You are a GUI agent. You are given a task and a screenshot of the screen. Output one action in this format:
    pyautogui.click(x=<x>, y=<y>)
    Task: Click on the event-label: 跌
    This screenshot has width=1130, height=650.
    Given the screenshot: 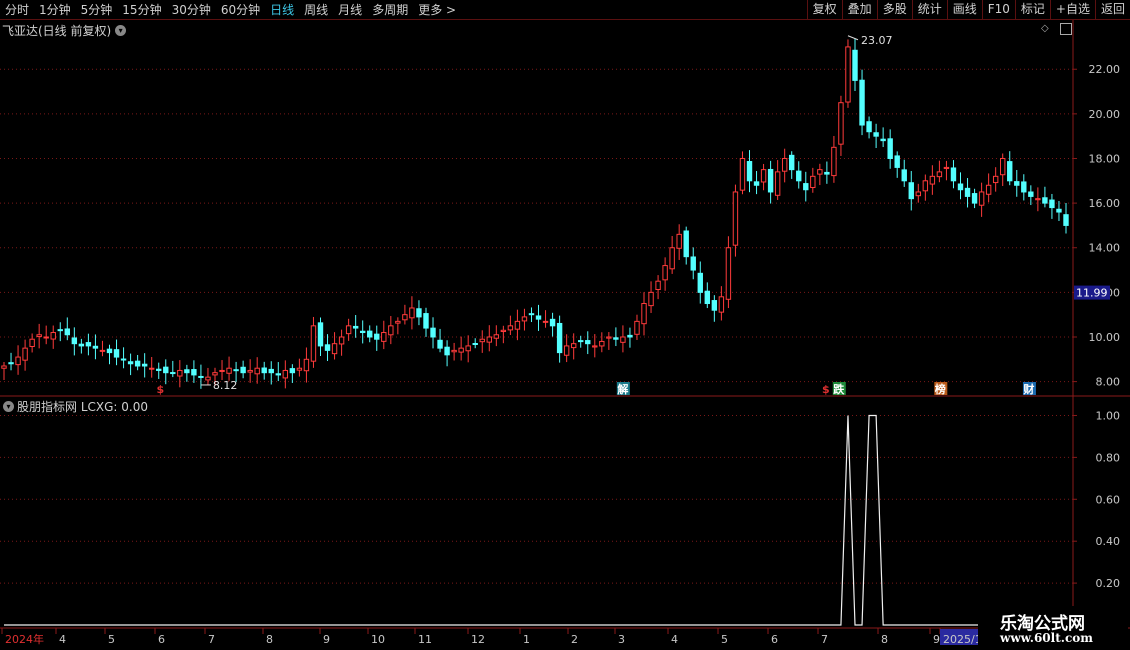 What is the action you would take?
    pyautogui.click(x=839, y=389)
    